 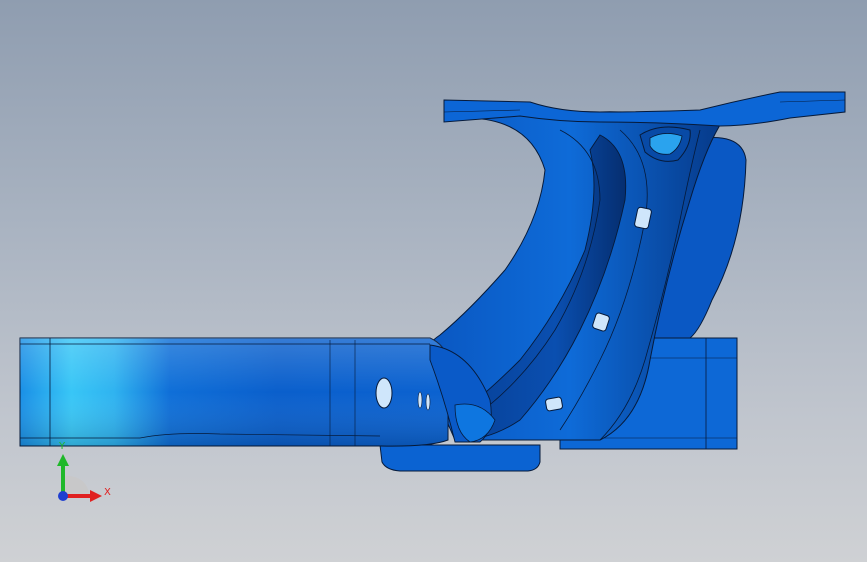 I want to click on beam-bolt-hole, so click(x=384, y=393).